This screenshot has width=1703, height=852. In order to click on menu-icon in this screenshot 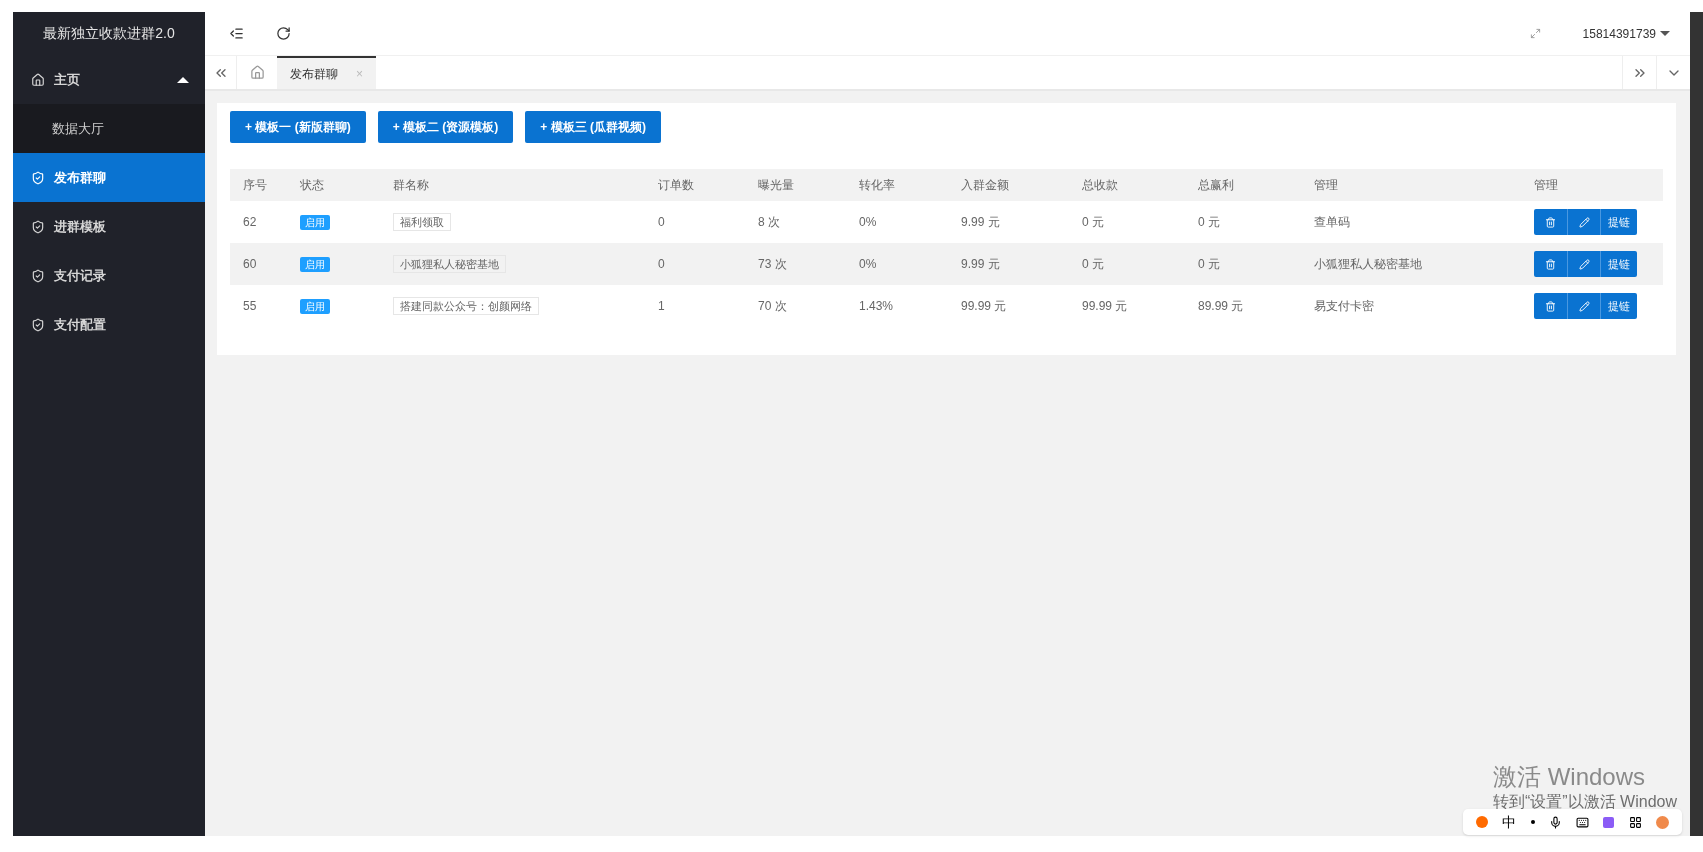, I will do `click(236, 33)`.